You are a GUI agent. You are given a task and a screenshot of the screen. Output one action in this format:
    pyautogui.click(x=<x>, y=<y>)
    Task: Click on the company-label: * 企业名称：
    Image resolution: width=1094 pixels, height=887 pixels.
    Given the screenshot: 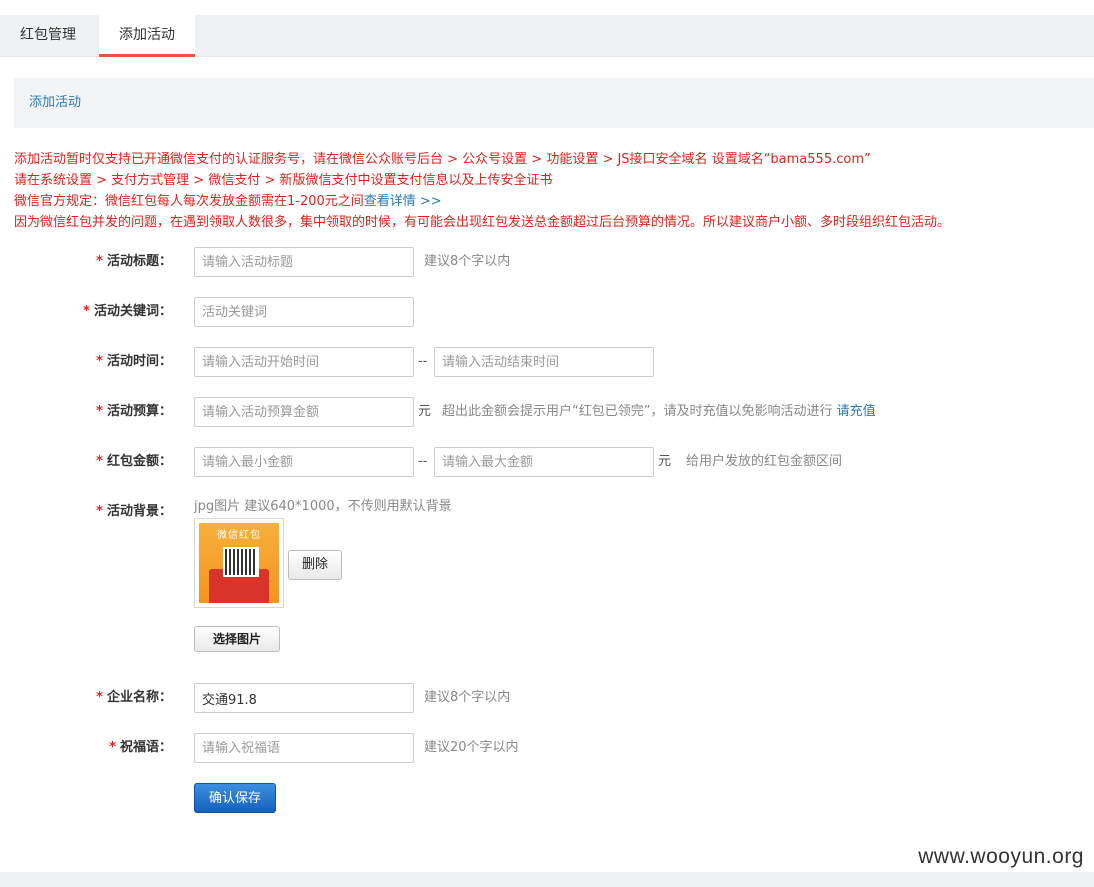 What is the action you would take?
    pyautogui.click(x=134, y=698)
    